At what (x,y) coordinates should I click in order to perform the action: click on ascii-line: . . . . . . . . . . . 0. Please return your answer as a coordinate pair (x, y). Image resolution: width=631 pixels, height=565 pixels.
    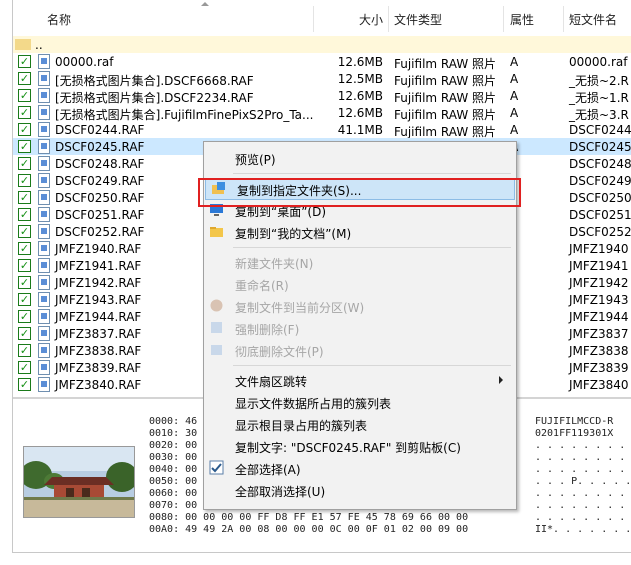
    Looking at the image, I should click on (580, 445).